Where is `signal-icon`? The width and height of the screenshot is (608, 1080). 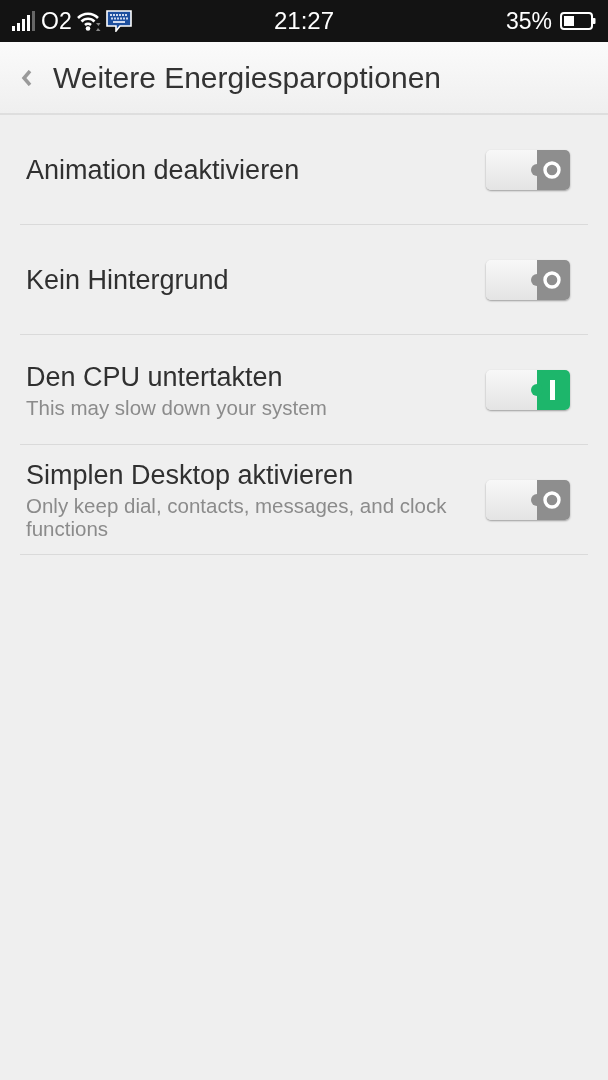 signal-icon is located at coordinates (24, 21).